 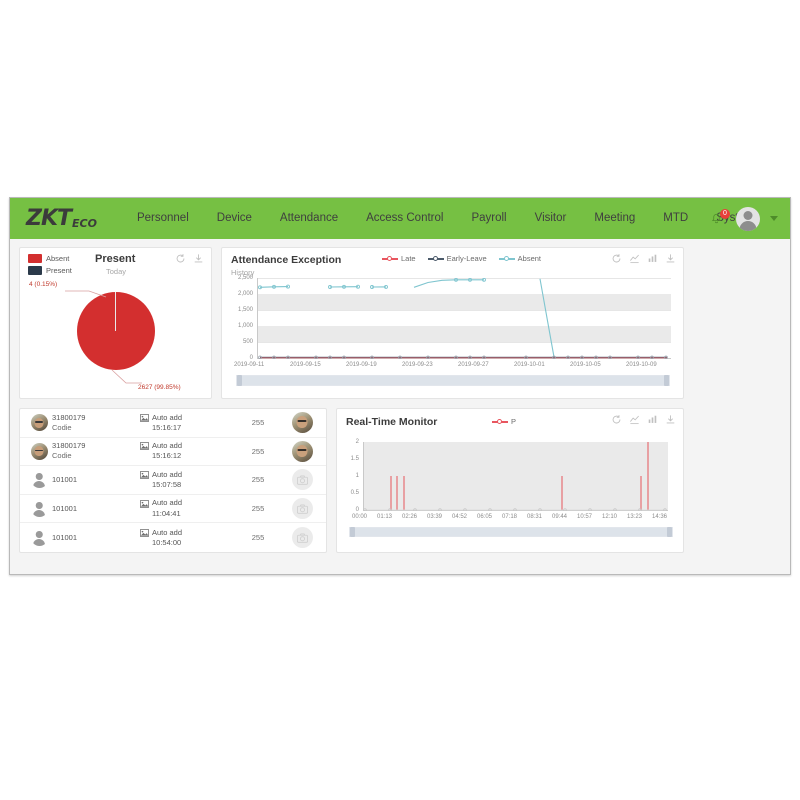 What do you see at coordinates (360, 517) in the screenshot?
I see `rtm-x-tick-0: 00:00` at bounding box center [360, 517].